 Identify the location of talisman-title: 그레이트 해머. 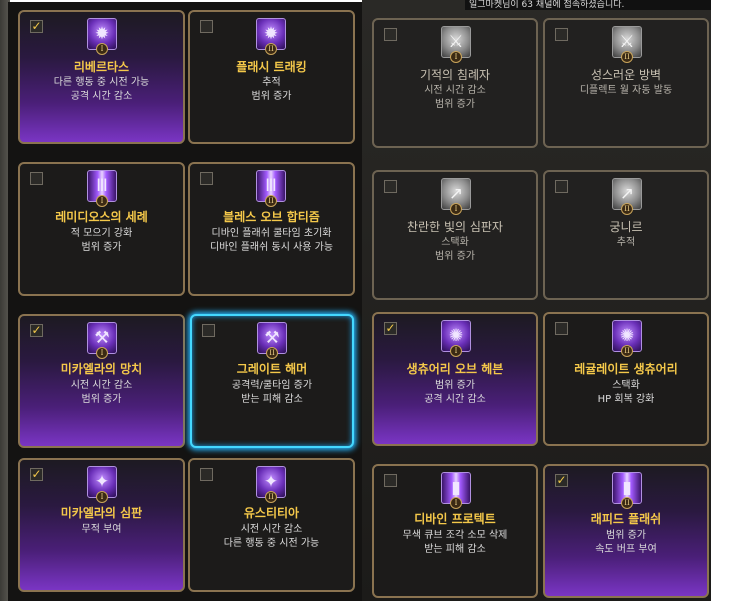
(272, 369).